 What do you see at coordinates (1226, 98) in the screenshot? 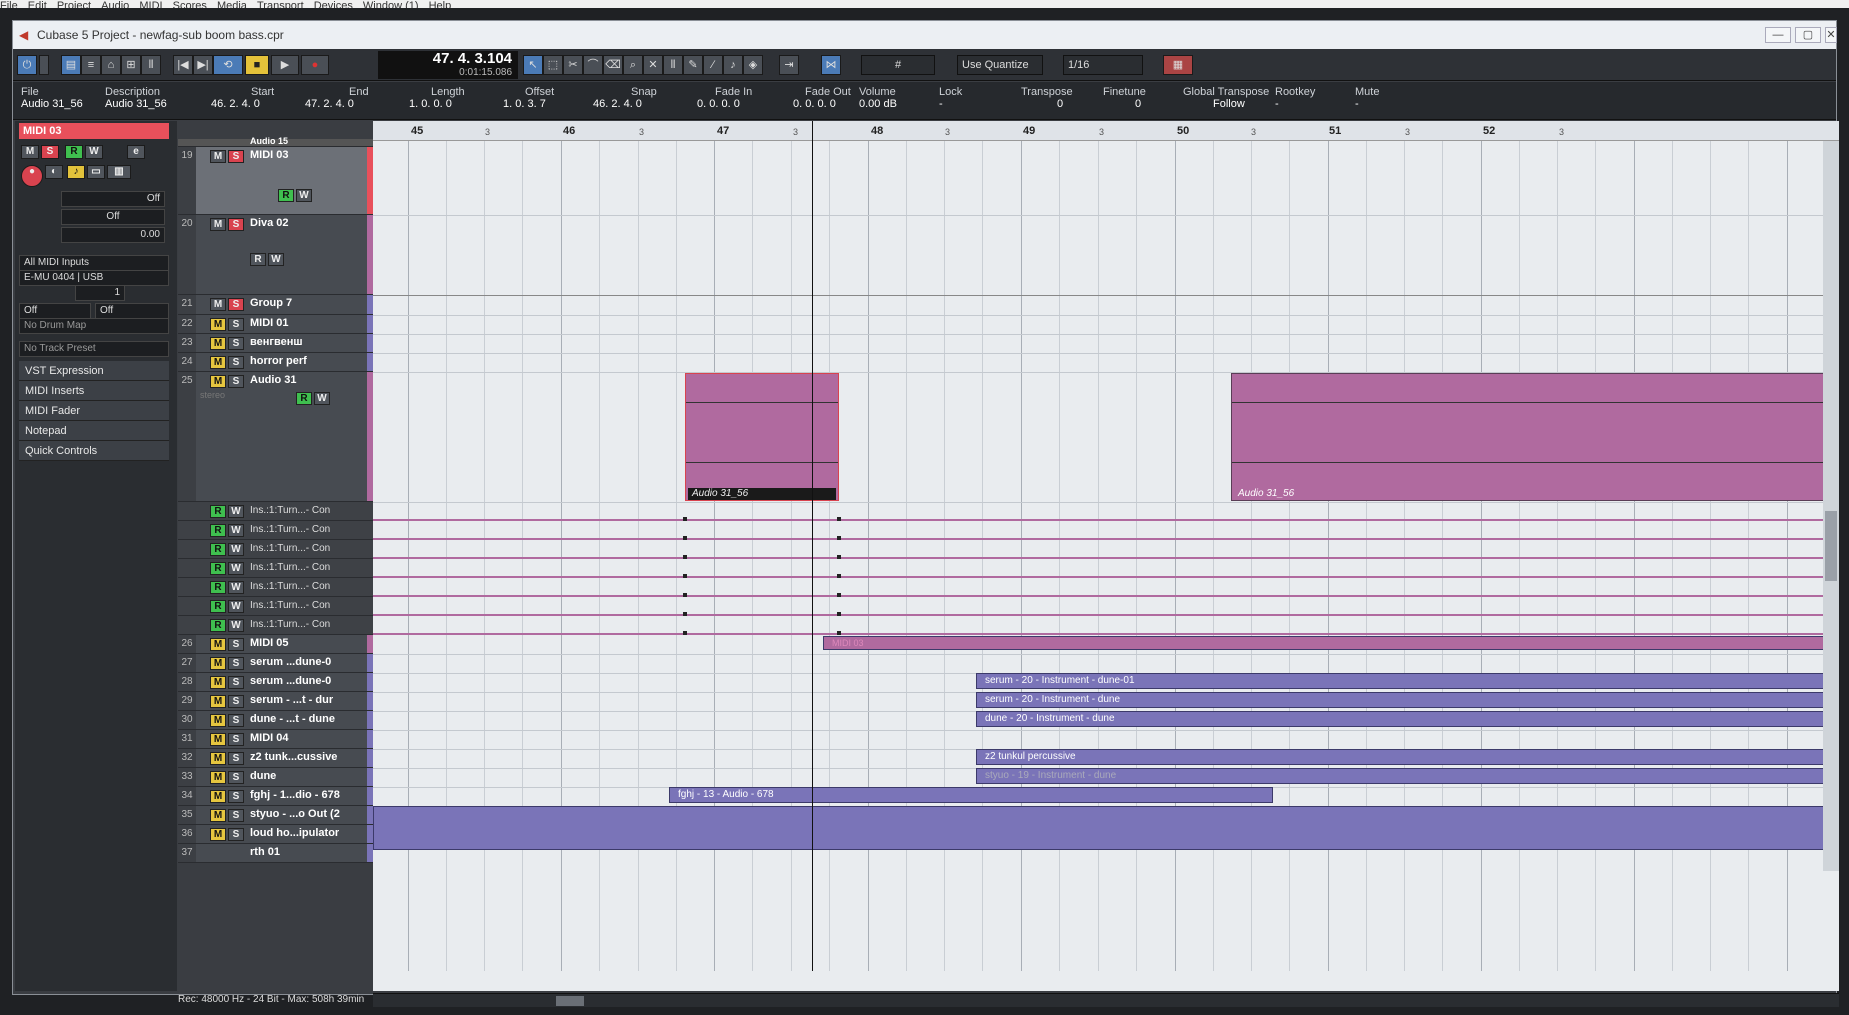
I see `info-global-transpose: Global Transpose Follow` at bounding box center [1226, 98].